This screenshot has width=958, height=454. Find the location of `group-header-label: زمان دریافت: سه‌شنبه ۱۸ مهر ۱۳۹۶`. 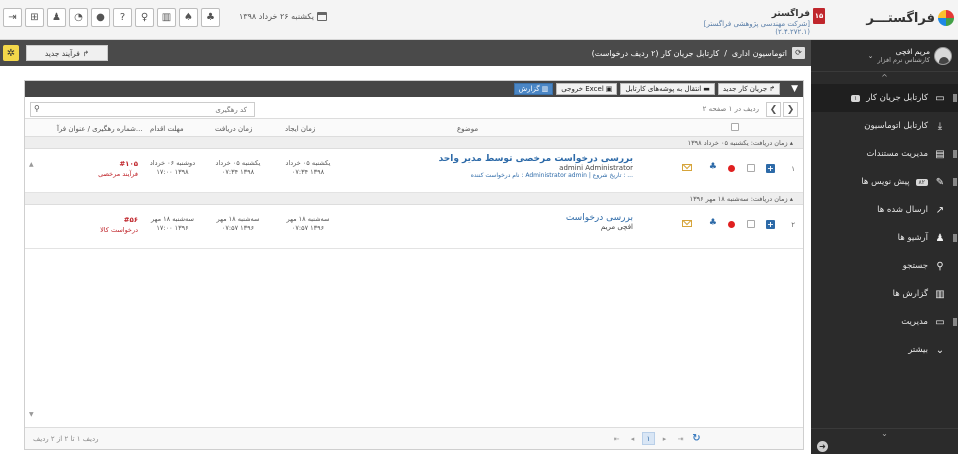

group-header-label: زمان دریافت: سه‌شنبه ۱۸ مهر ۱۳۹۶ is located at coordinates (738, 199).